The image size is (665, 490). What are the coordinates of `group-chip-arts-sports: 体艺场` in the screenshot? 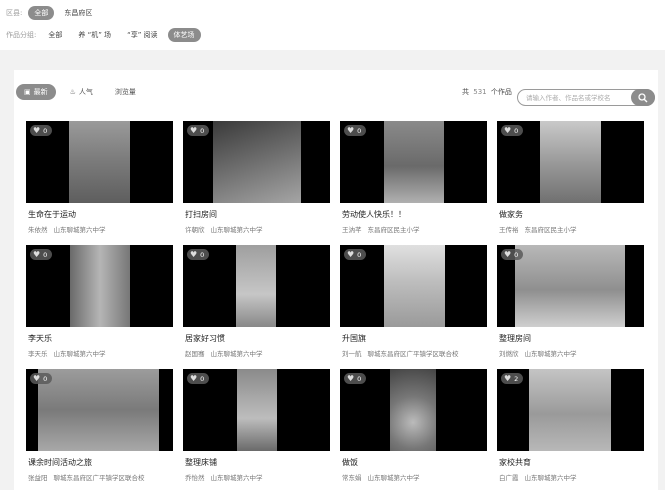 It's located at (184, 35).